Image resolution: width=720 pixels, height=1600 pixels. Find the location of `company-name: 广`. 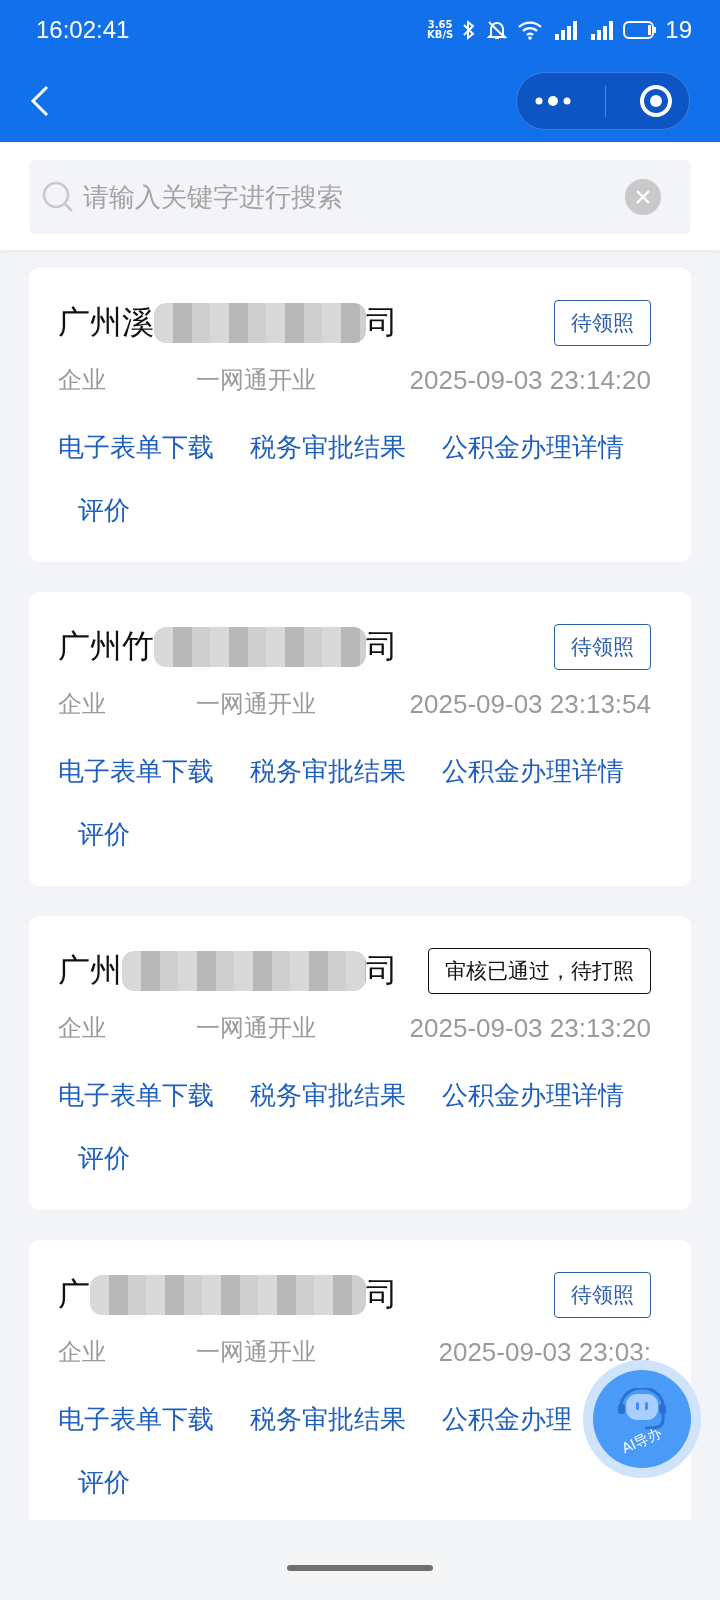

company-name: 广 is located at coordinates (74, 1294).